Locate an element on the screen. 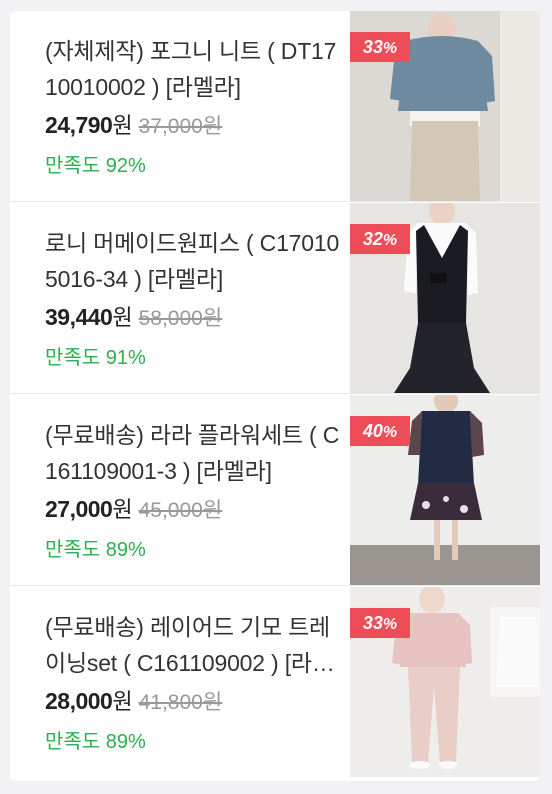  product-thumbnail: 32% is located at coordinates (445, 298).